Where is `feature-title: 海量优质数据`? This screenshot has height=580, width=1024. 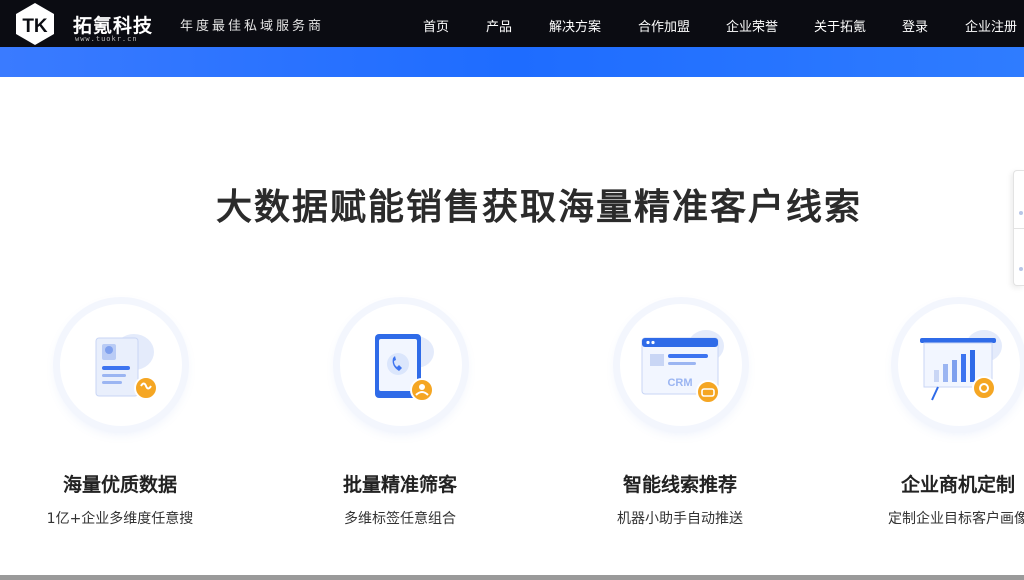 feature-title: 海量优质数据 is located at coordinates (119, 485).